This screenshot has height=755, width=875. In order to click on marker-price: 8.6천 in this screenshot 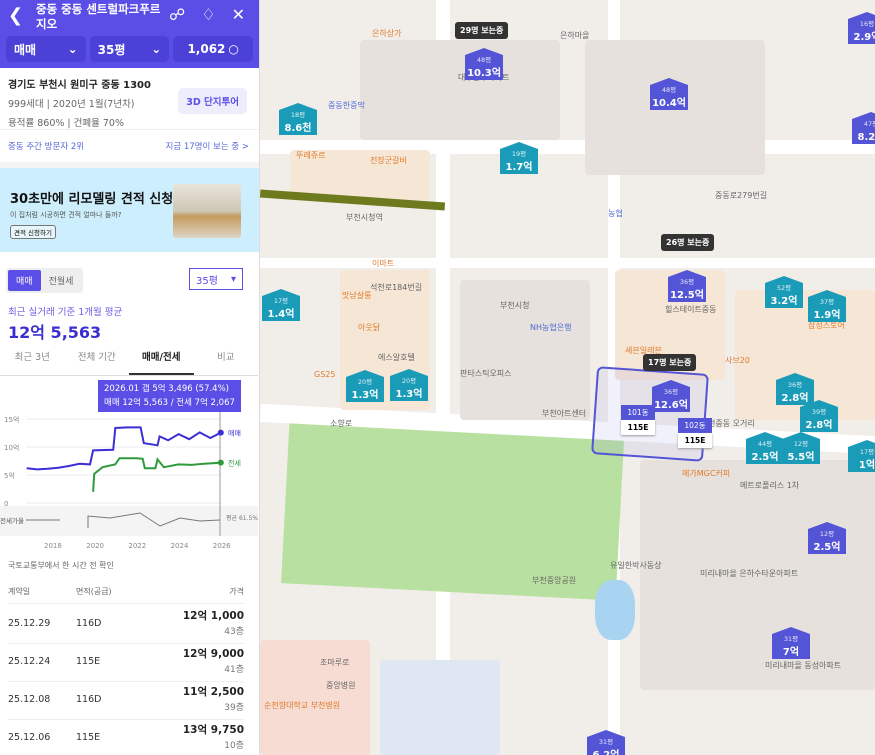, I will do `click(298, 128)`.